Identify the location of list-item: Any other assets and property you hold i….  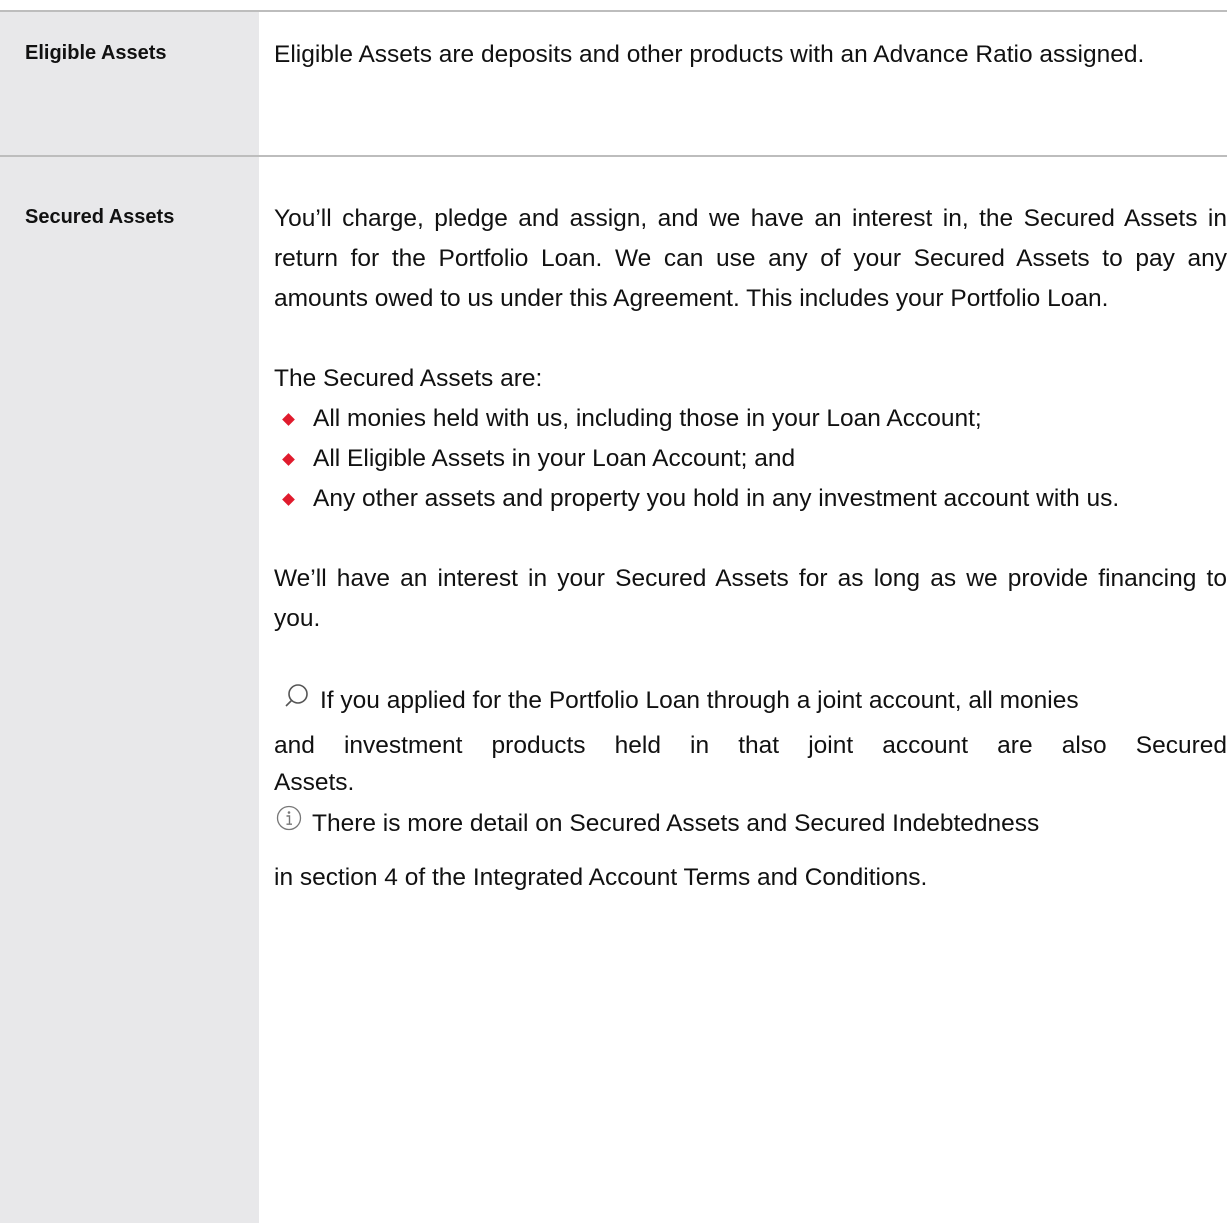
(750, 499).